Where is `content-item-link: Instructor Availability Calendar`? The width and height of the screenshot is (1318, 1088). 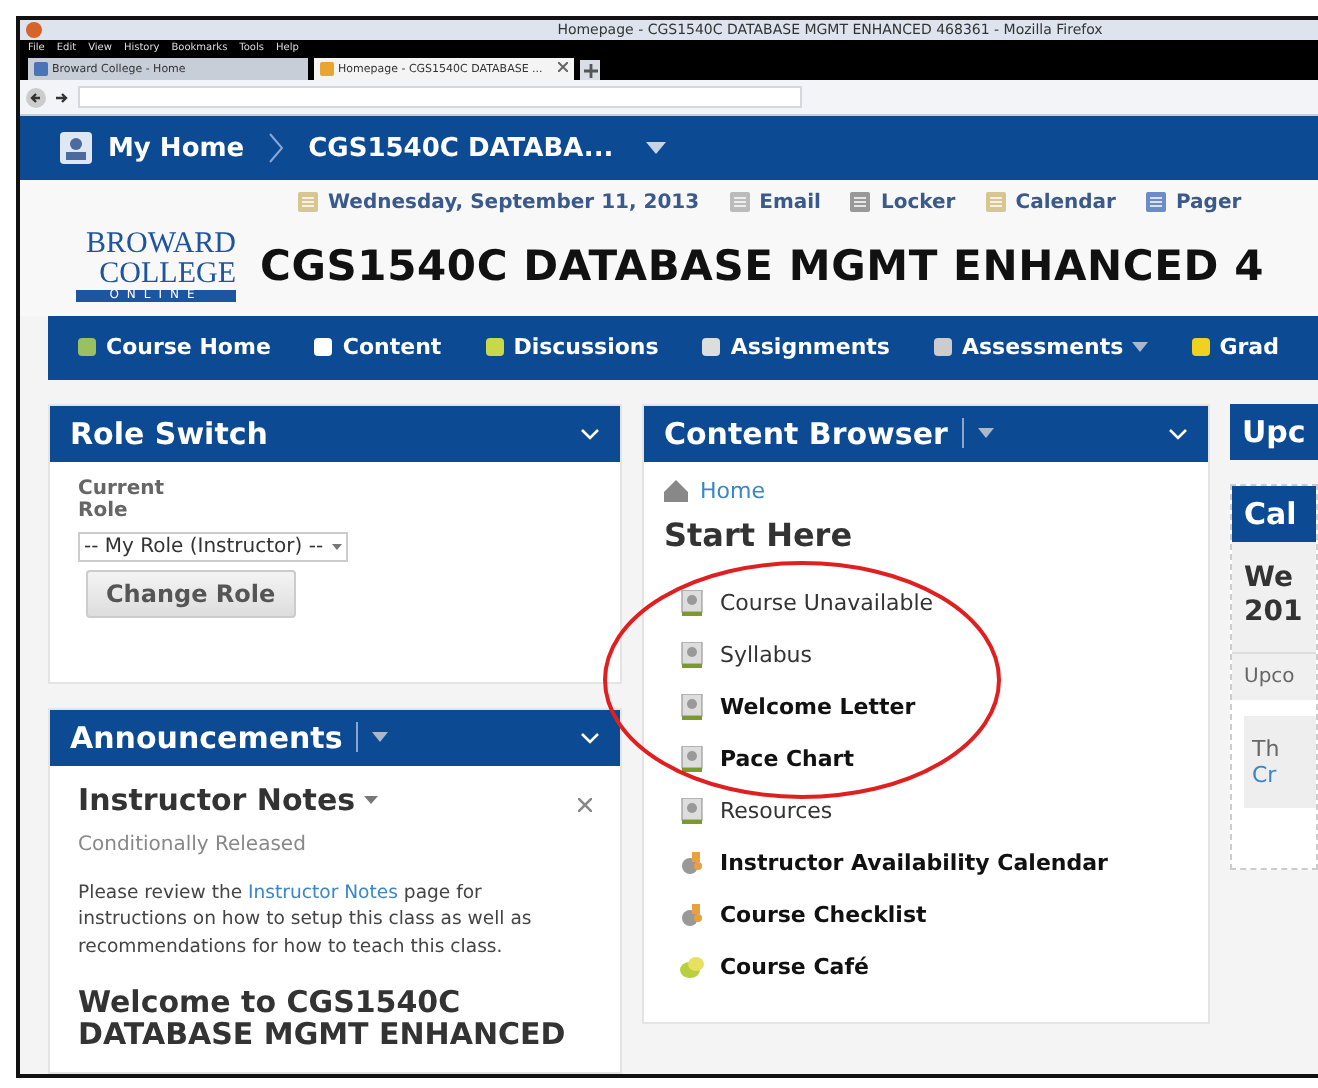 content-item-link: Instructor Availability Calendar is located at coordinates (913, 863).